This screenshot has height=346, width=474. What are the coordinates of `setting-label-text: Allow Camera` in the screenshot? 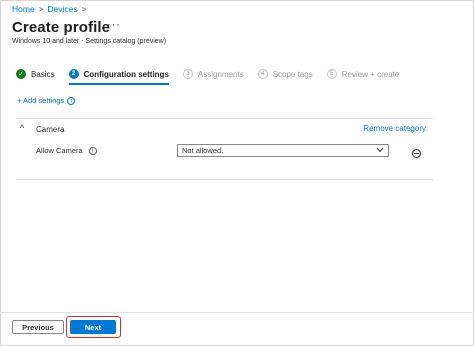 It's located at (59, 150).